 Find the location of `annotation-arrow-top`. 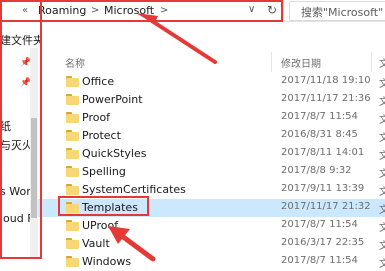

annotation-arrow-top is located at coordinates (176, 38).